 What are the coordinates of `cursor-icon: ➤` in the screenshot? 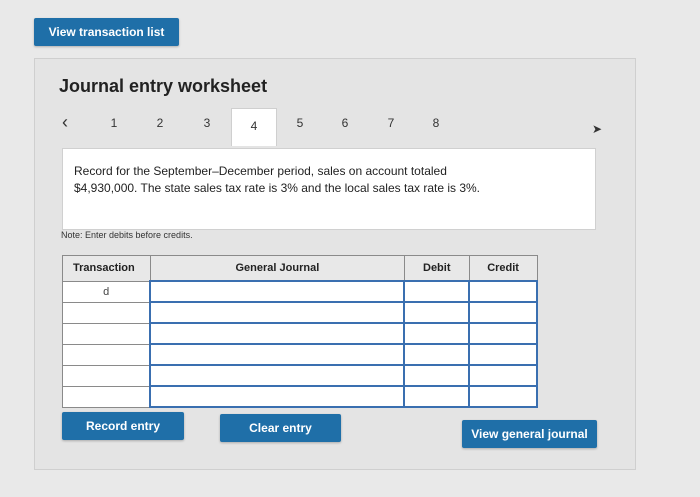 It's located at (597, 129).